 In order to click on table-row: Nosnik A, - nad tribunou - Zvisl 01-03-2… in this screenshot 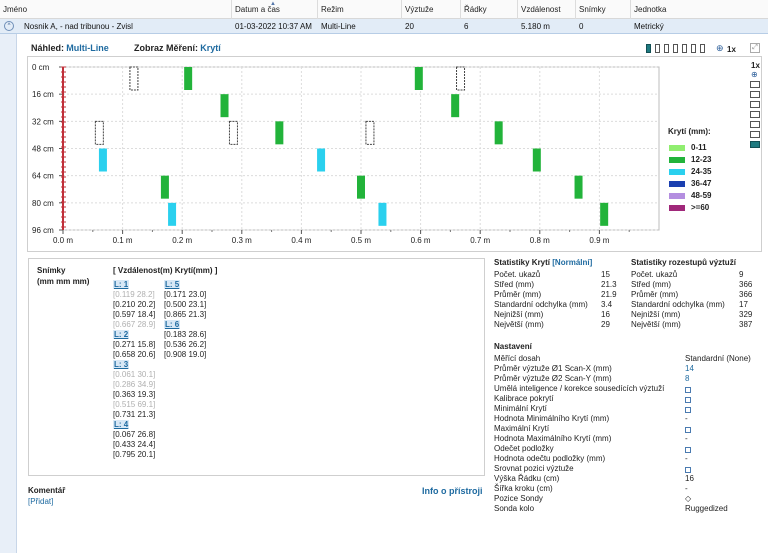, I will do `click(384, 26)`.